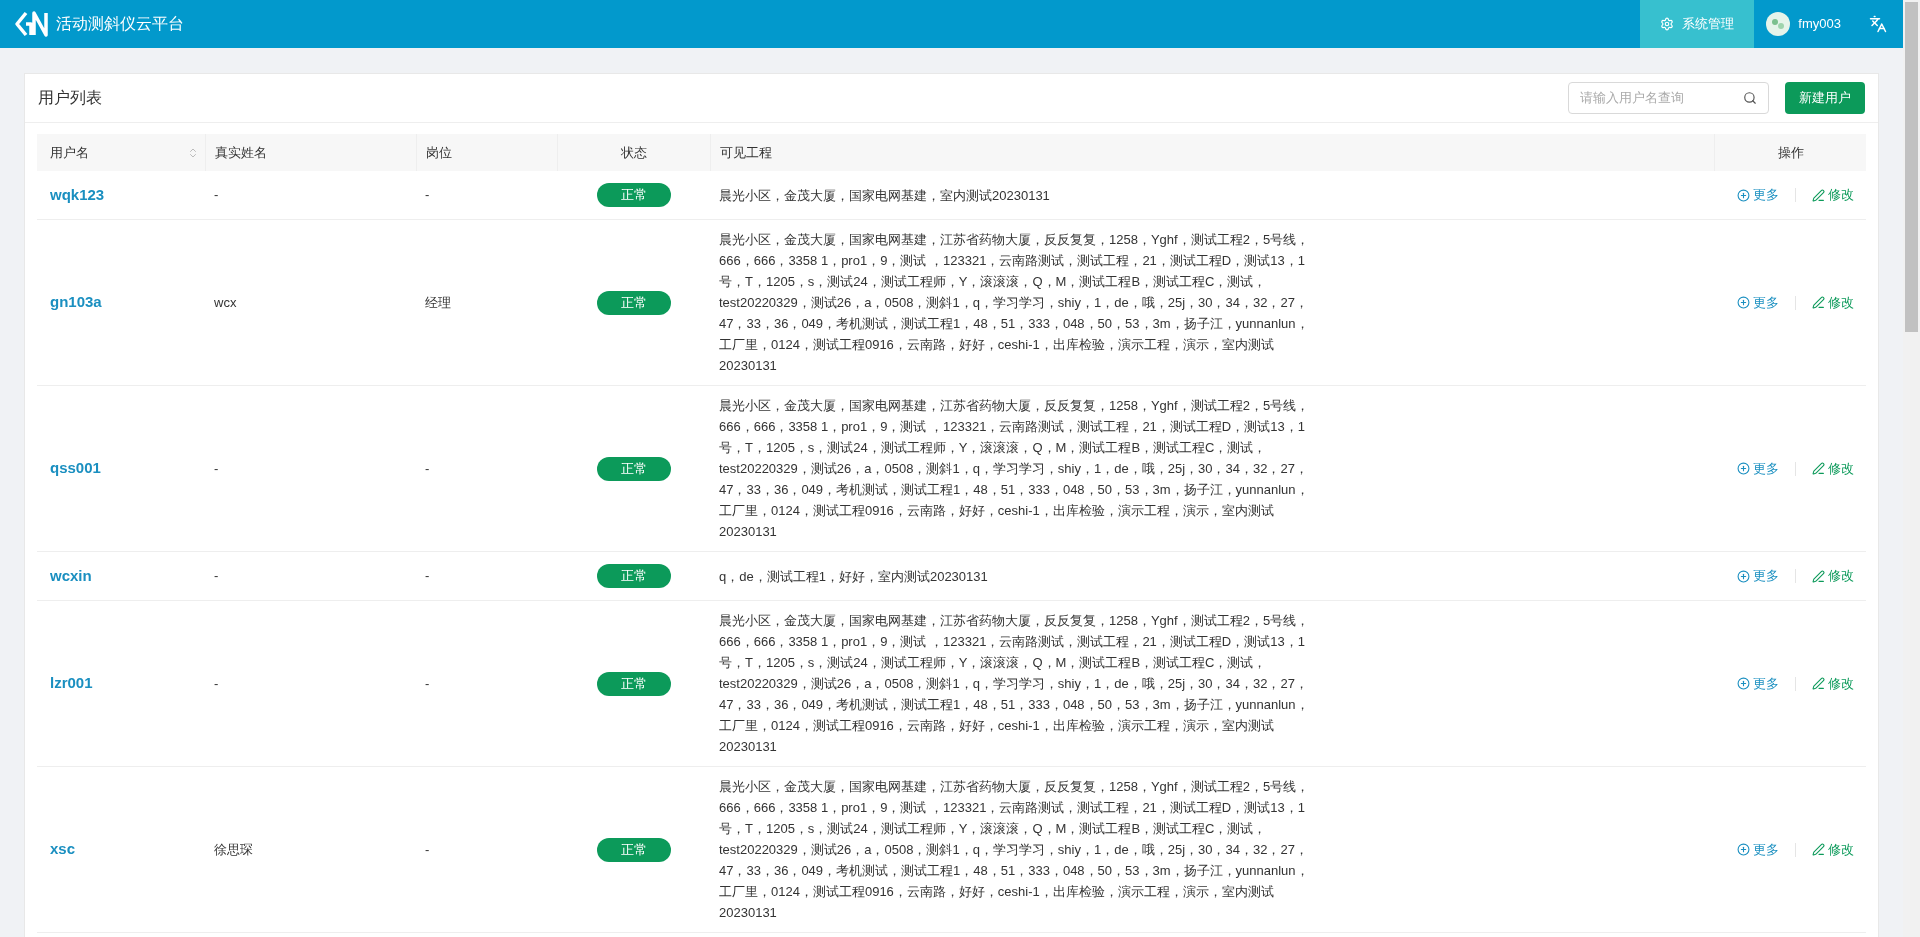 The width and height of the screenshot is (1920, 937). I want to click on projects-cell-text: 晨光小区，金茂大厦，国家电网基建，室内测试20230131, so click(885, 195).